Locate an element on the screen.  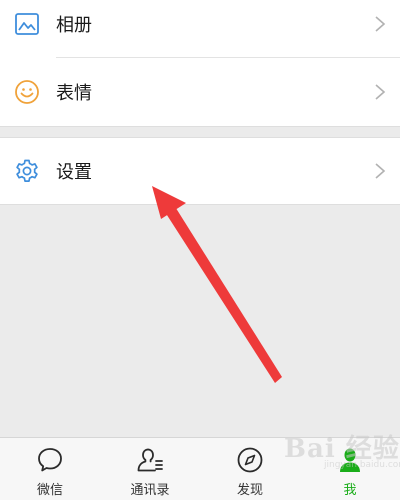
person-icon is located at coordinates (350, 460).